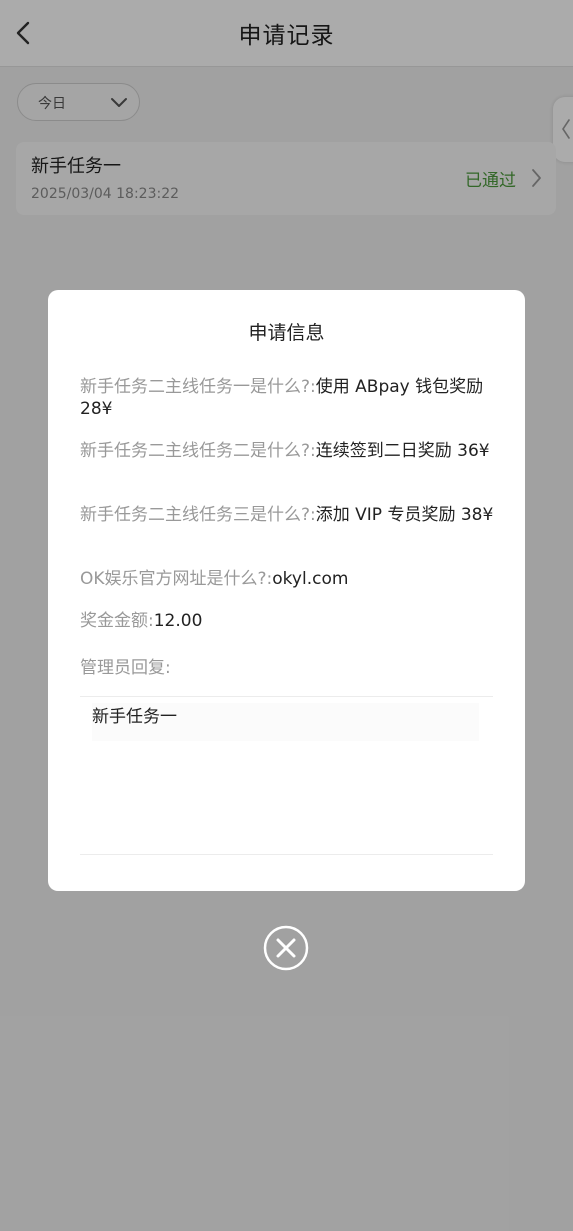  I want to click on reply-label: 管理员回复:, so click(287, 668).